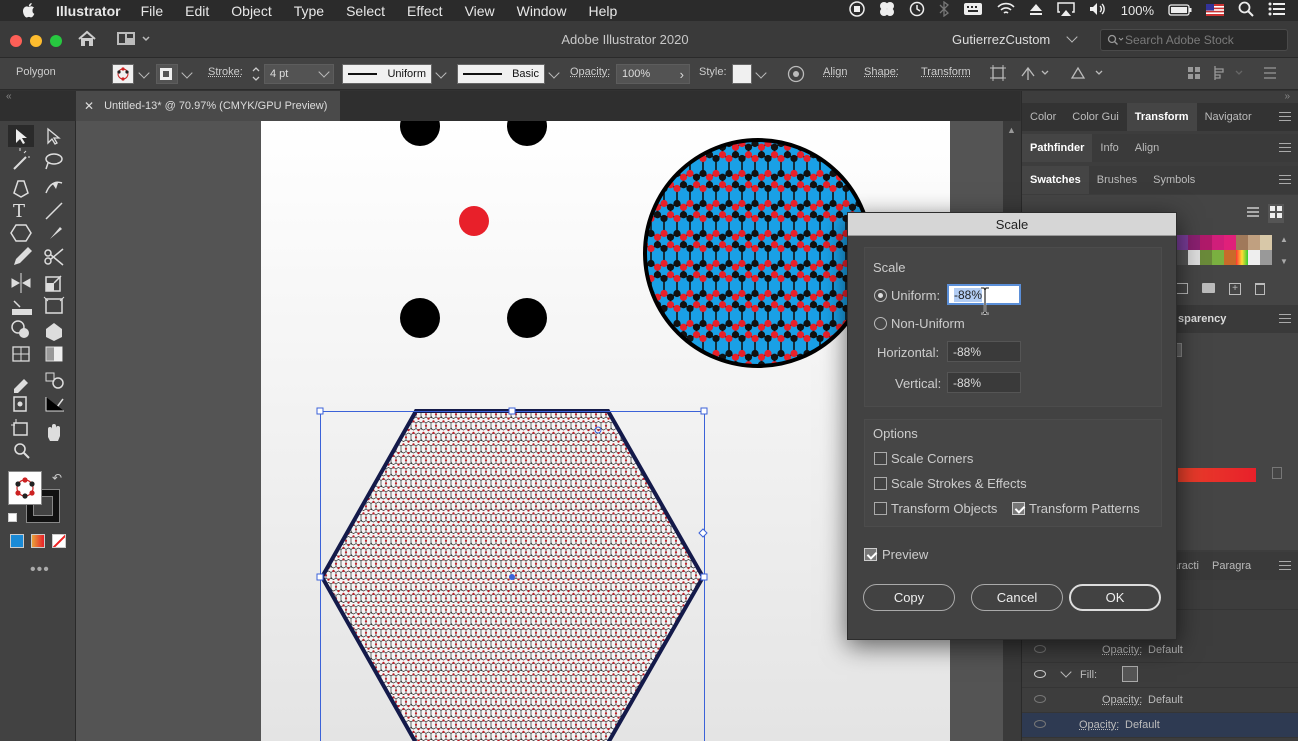  What do you see at coordinates (1217, 475) in the screenshot?
I see `gradient-bar` at bounding box center [1217, 475].